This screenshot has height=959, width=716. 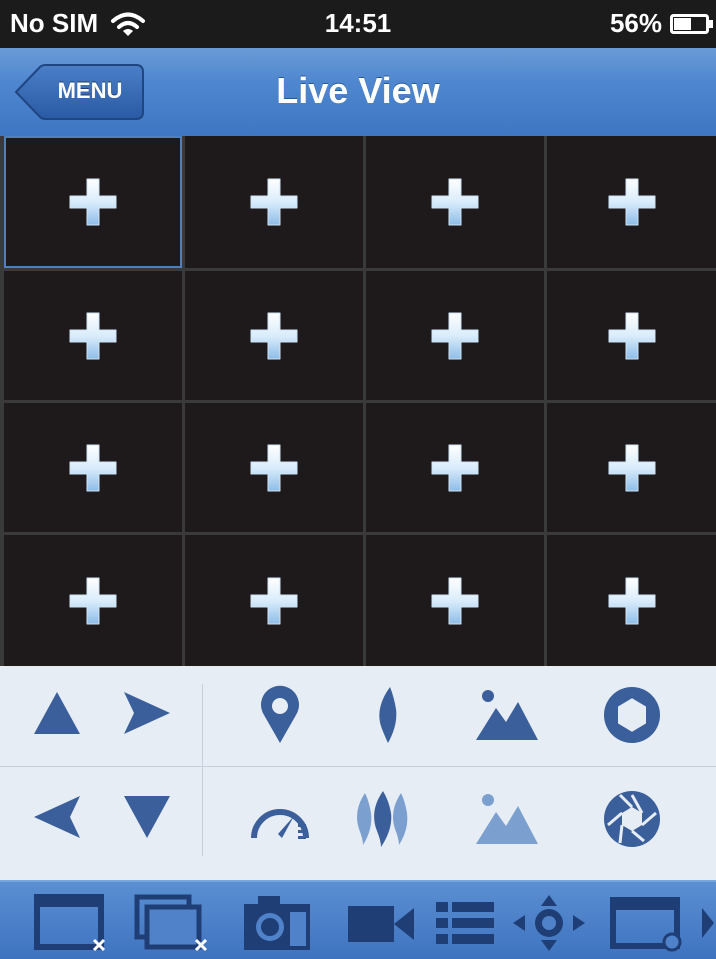 I want to click on navigation-bar: MENU Live View, so click(x=358, y=92).